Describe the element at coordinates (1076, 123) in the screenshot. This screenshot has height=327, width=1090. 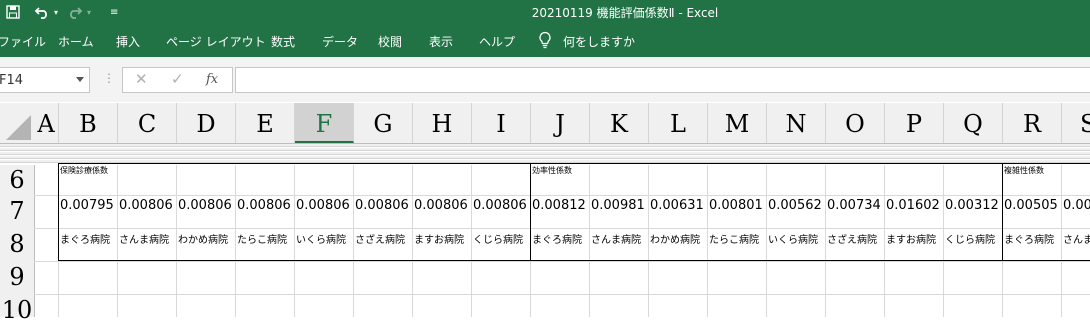
I see `column-header-s: S` at that location.